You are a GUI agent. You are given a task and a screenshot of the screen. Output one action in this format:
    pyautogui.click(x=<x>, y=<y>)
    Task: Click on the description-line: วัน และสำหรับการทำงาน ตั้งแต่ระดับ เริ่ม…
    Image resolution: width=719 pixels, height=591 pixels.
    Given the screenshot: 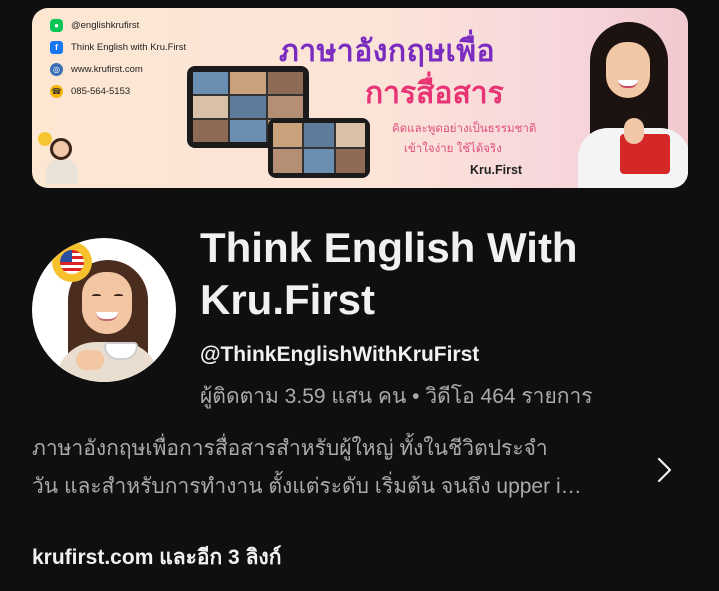 What is the action you would take?
    pyautogui.click(x=307, y=486)
    